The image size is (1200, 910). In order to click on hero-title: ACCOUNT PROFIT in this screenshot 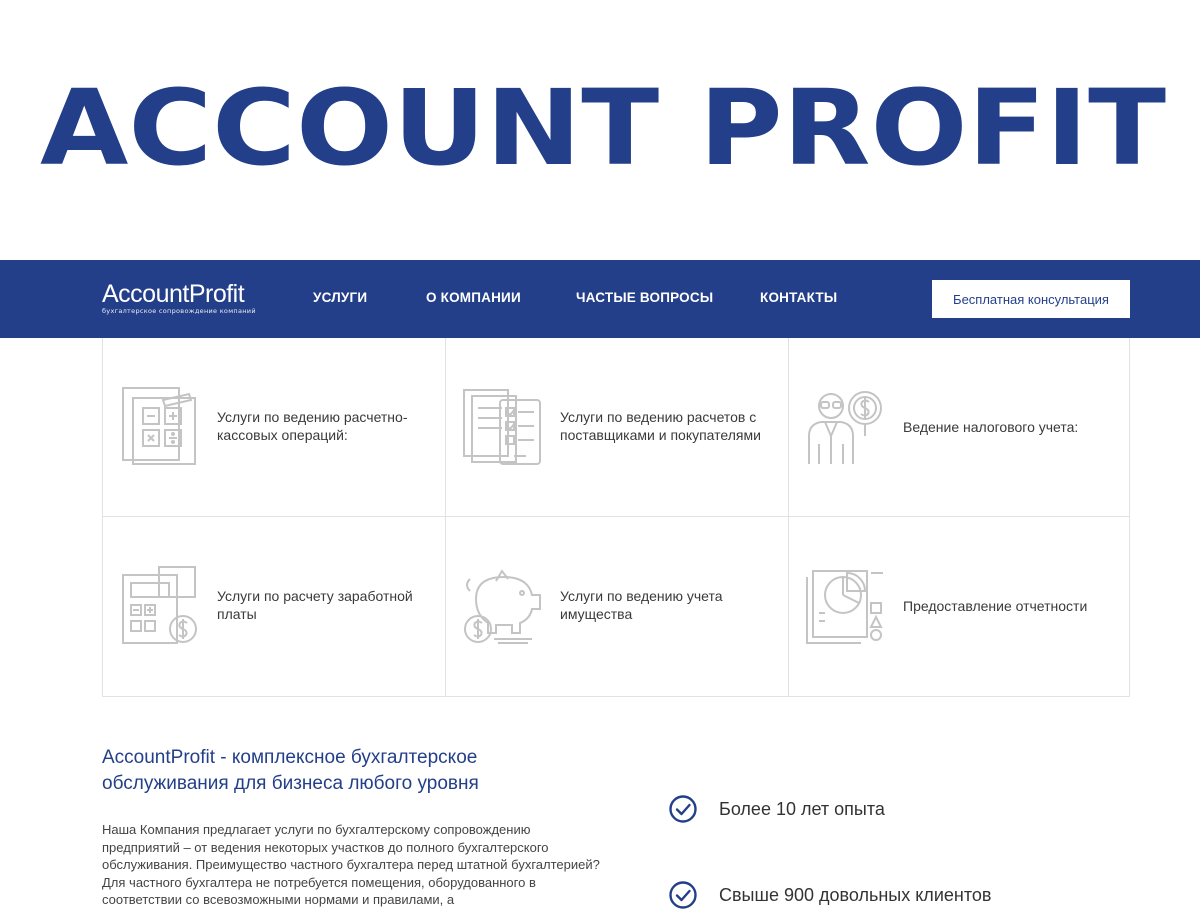, I will do `click(603, 127)`.